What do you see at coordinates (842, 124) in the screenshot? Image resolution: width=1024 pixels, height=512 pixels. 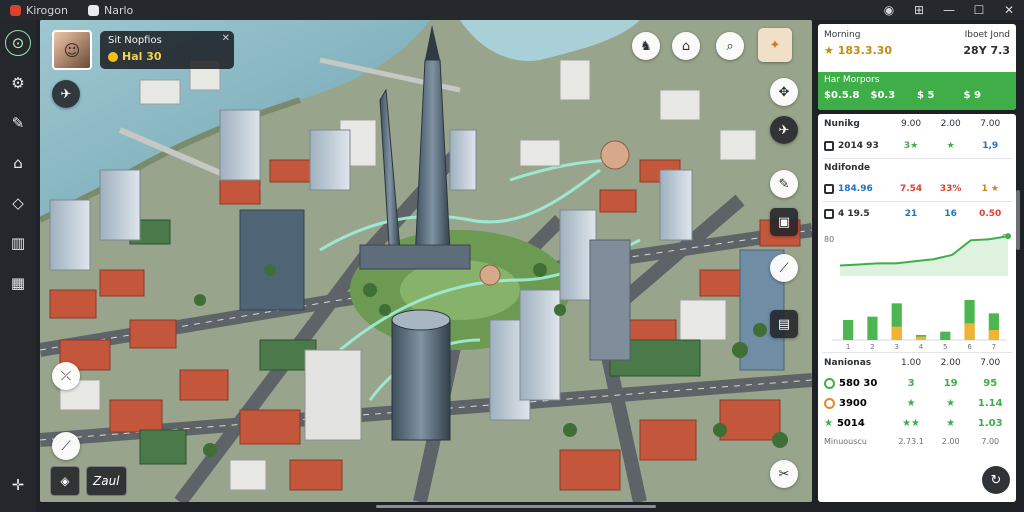 I see `header-cell: Nunikg` at bounding box center [842, 124].